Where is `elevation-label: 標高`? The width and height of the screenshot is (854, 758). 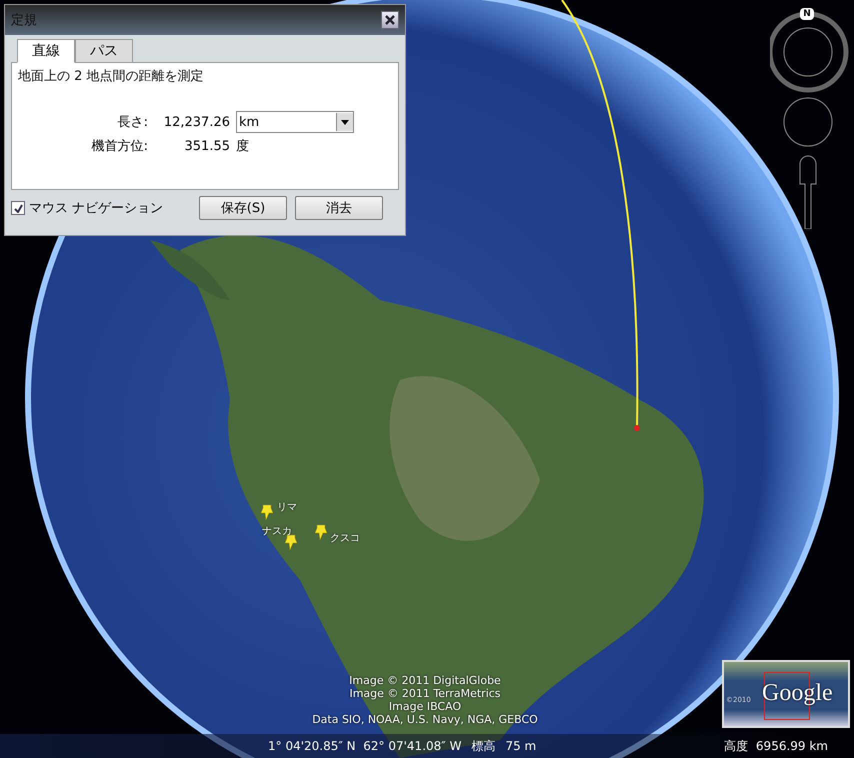 elevation-label: 標高 is located at coordinates (483, 746).